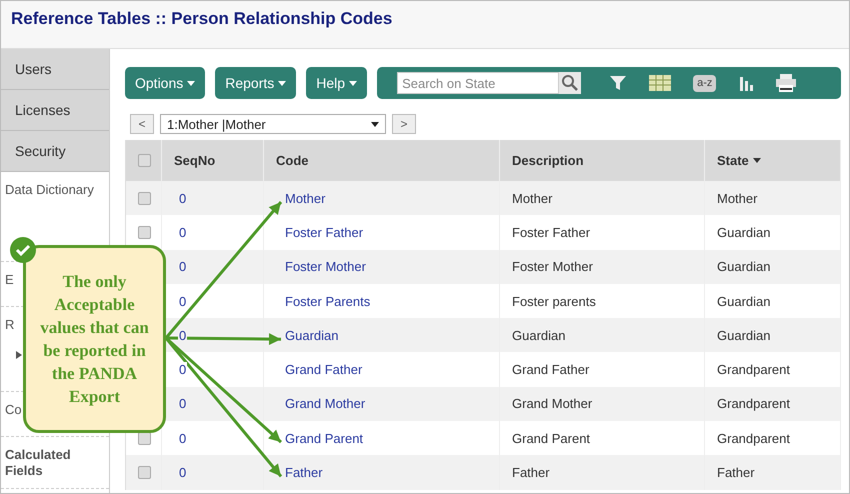 This screenshot has height=494, width=850. Describe the element at coordinates (13, 410) in the screenshot. I see `sidebar-item: Co` at that location.